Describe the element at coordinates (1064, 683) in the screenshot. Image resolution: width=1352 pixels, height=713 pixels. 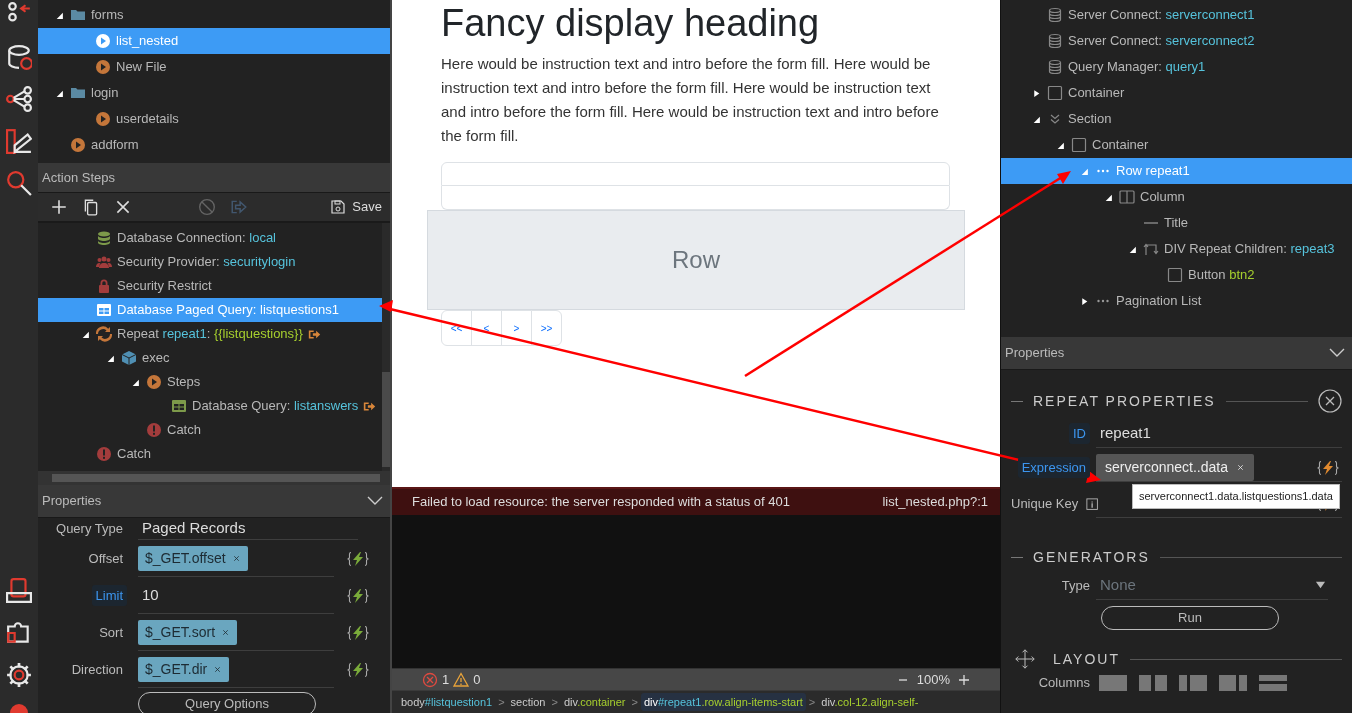
I see `field-label: Columns` at that location.